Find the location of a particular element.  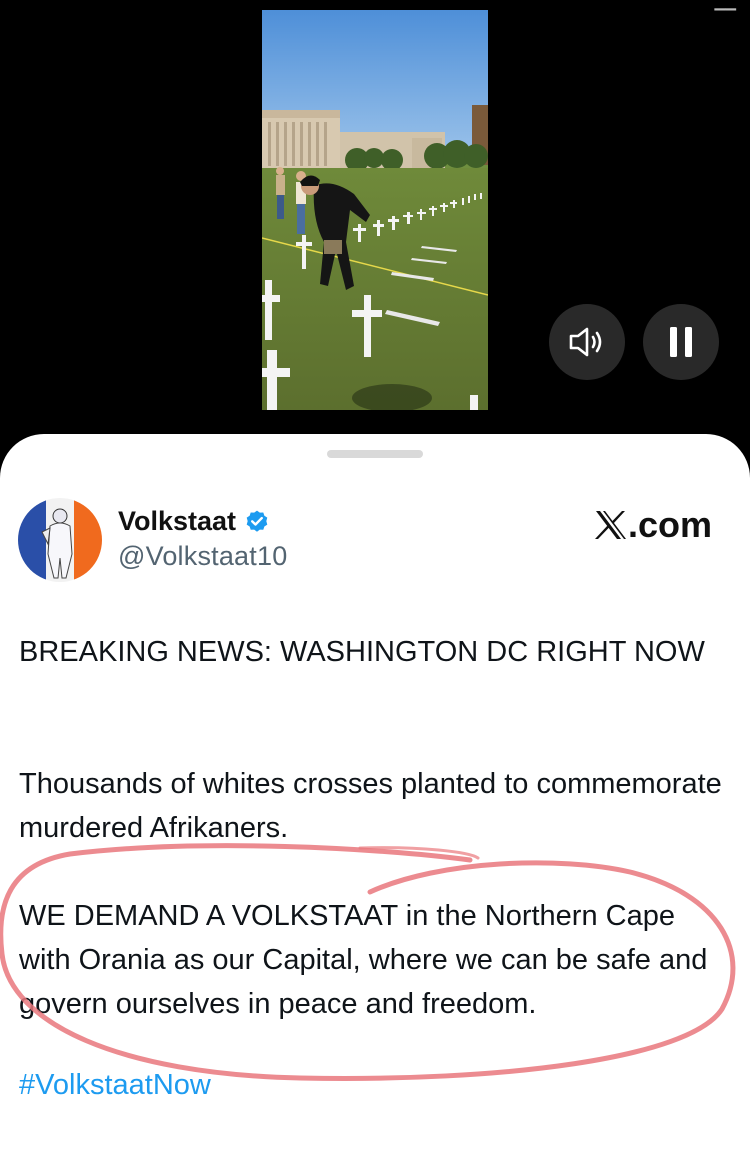

hashtag-link: #VolkstaatNow is located at coordinates (115, 1085).